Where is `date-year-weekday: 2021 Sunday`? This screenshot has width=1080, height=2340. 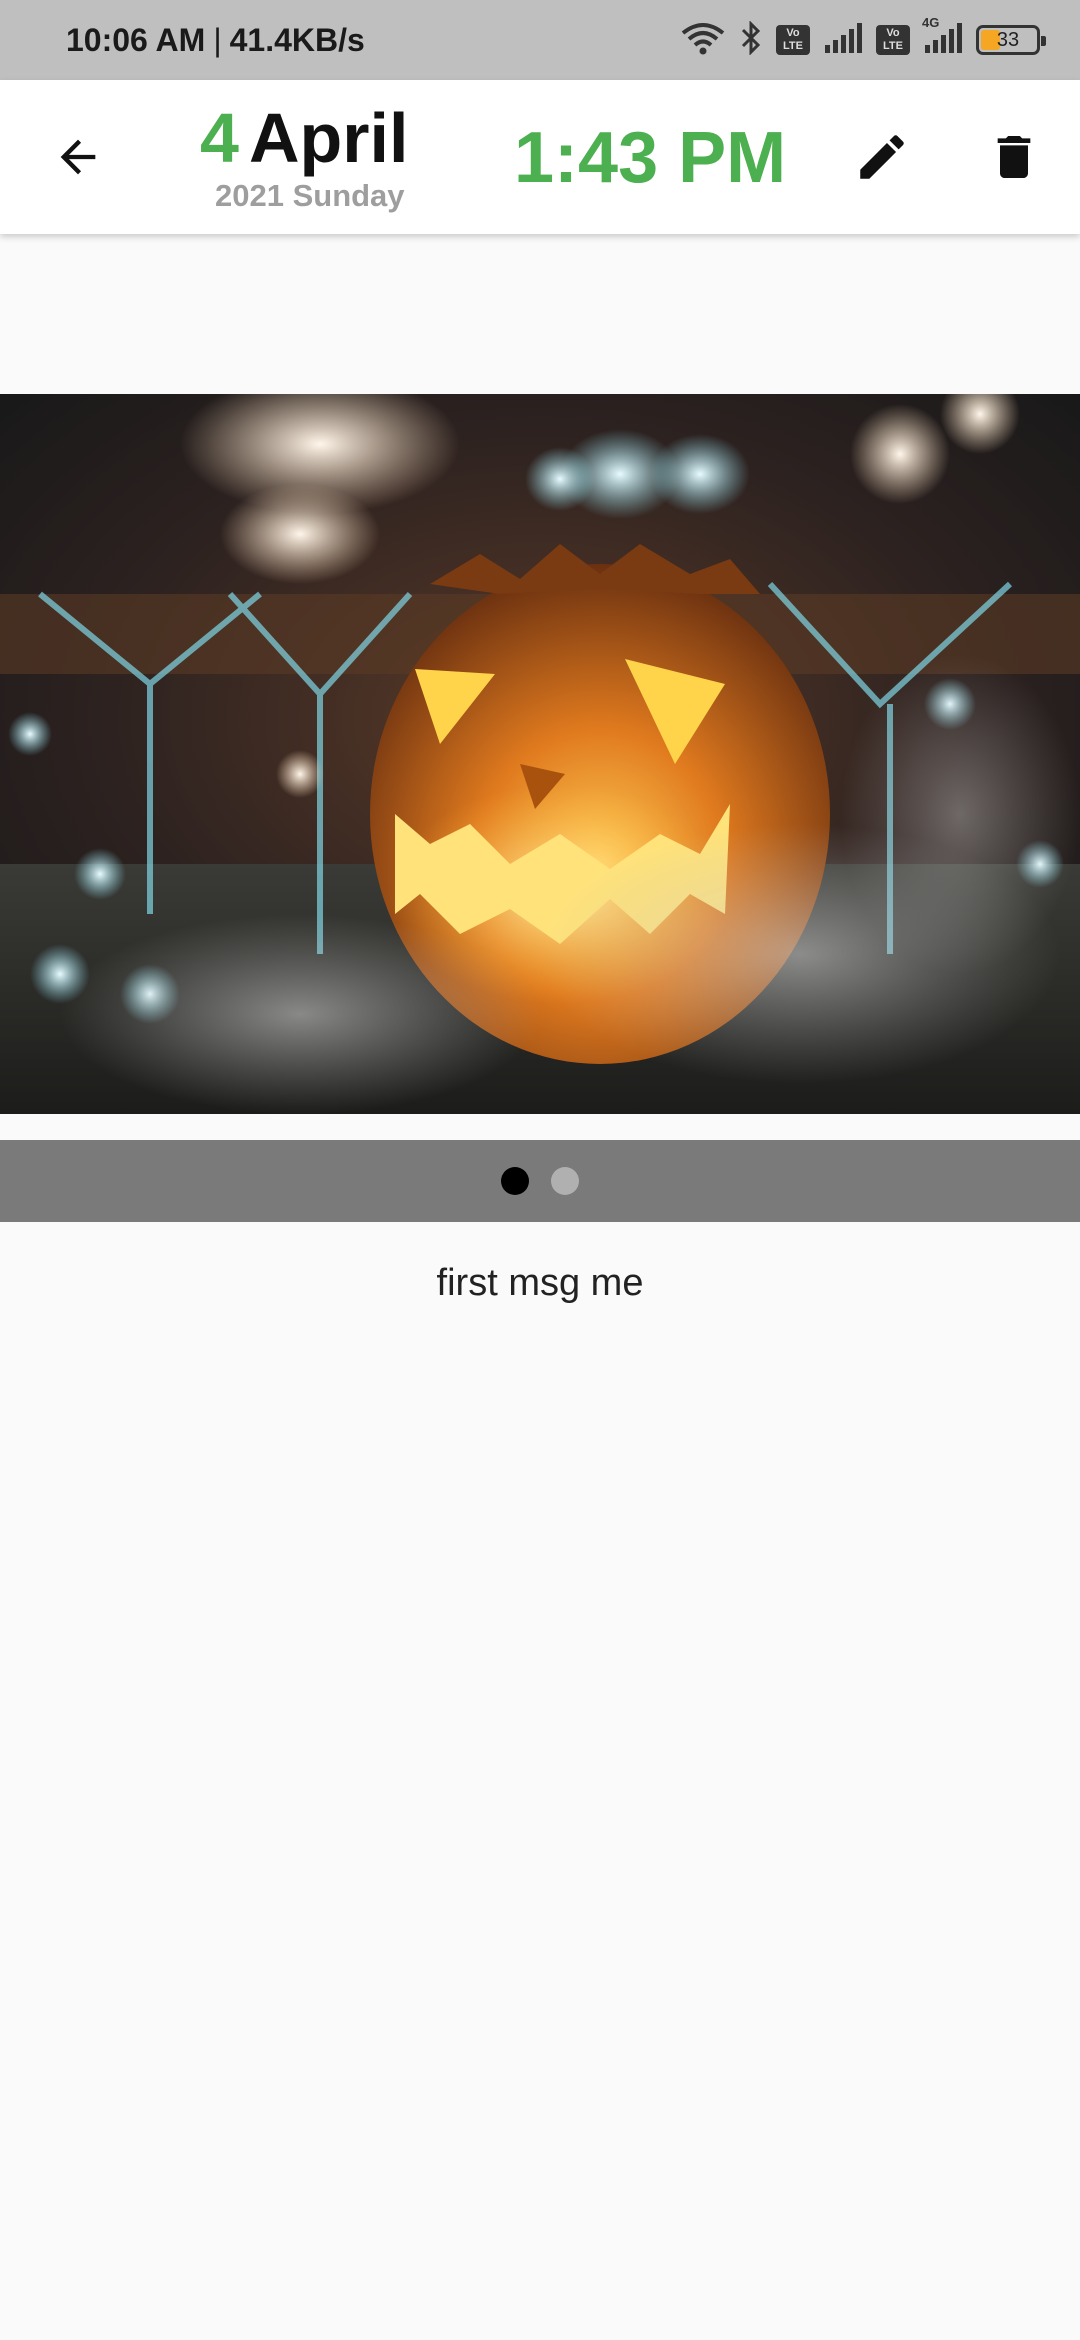 date-year-weekday: 2021 Sunday is located at coordinates (310, 195).